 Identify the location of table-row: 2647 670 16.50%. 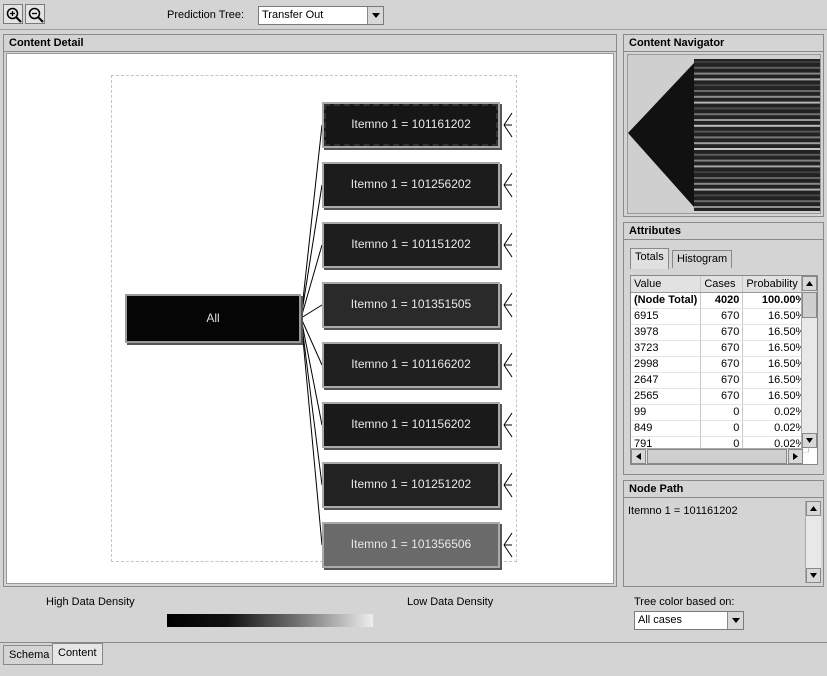
(720, 380).